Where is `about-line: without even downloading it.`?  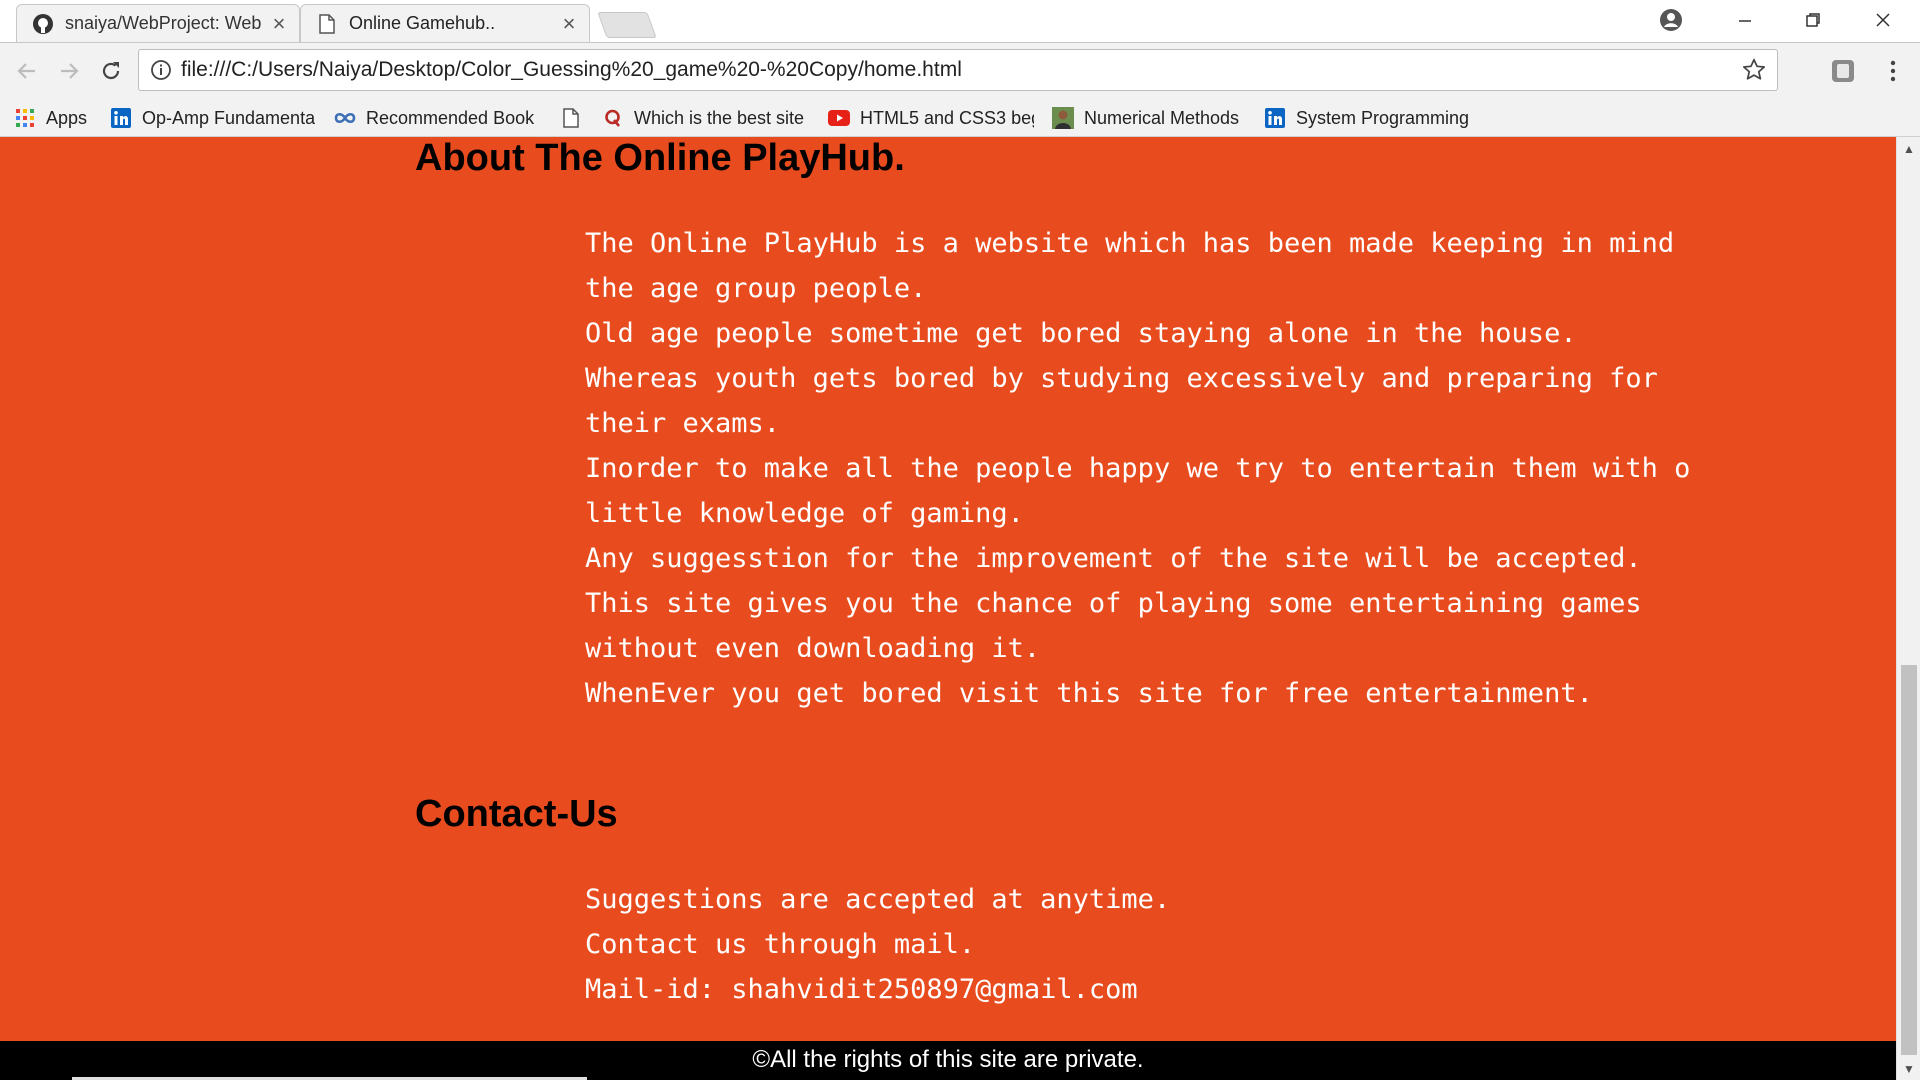
about-line: without even downloading it. is located at coordinates (813, 648).